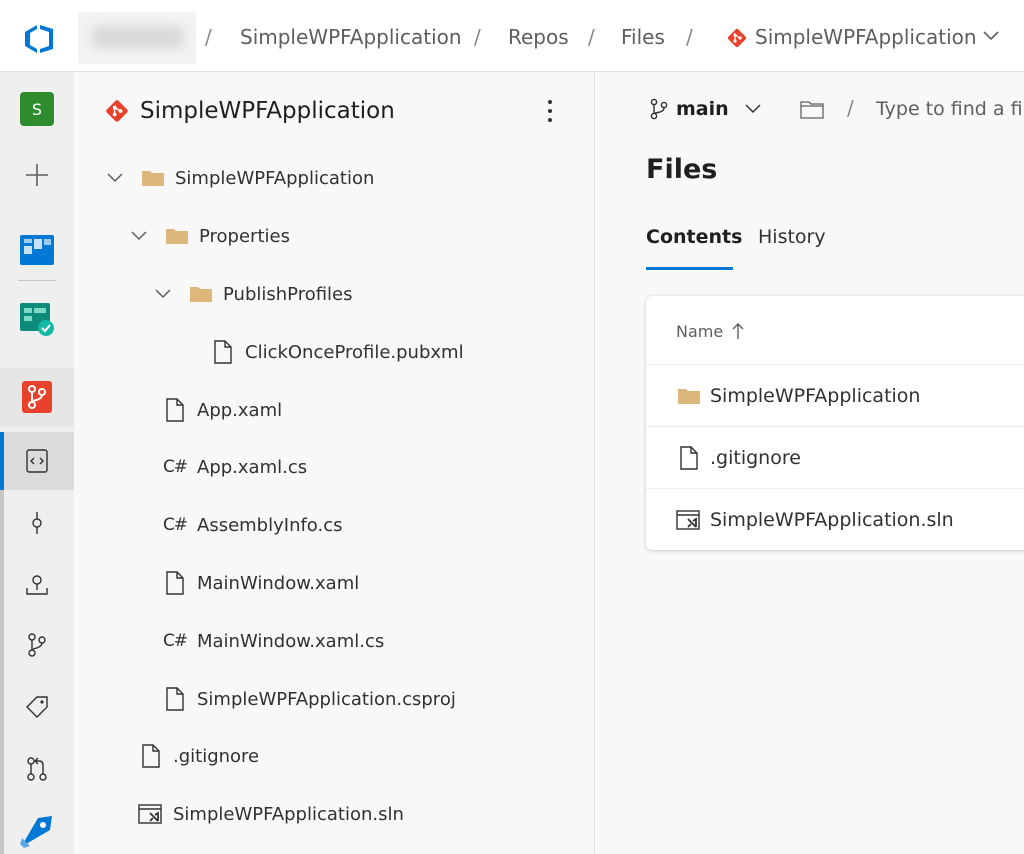 This screenshot has width=1024, height=854. What do you see at coordinates (351, 37) in the screenshot?
I see `breadcrumb-project: SimpleWPFApplication` at bounding box center [351, 37].